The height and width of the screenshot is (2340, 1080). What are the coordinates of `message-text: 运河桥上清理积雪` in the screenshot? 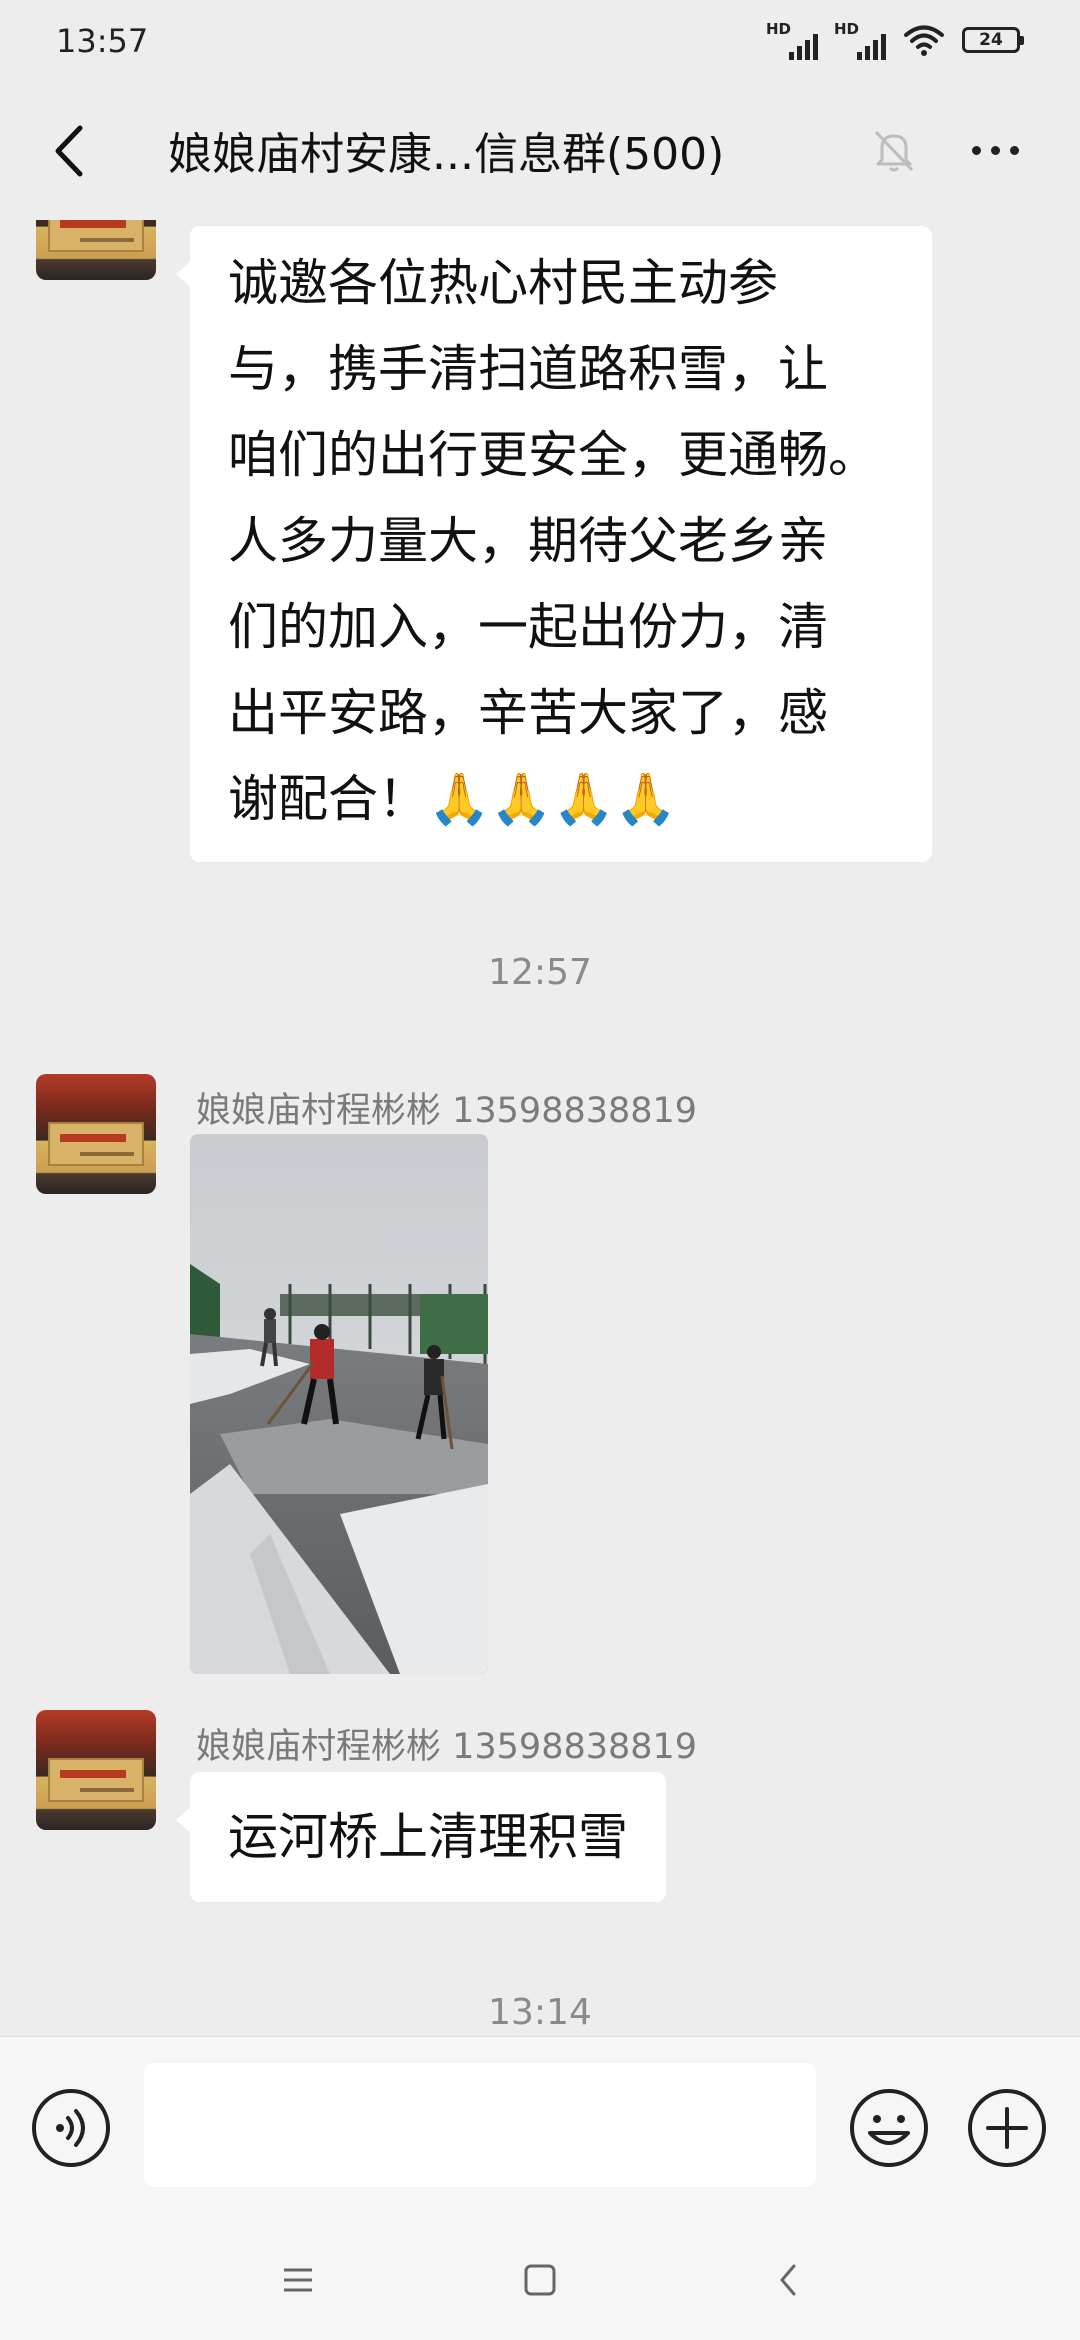 It's located at (428, 1837).